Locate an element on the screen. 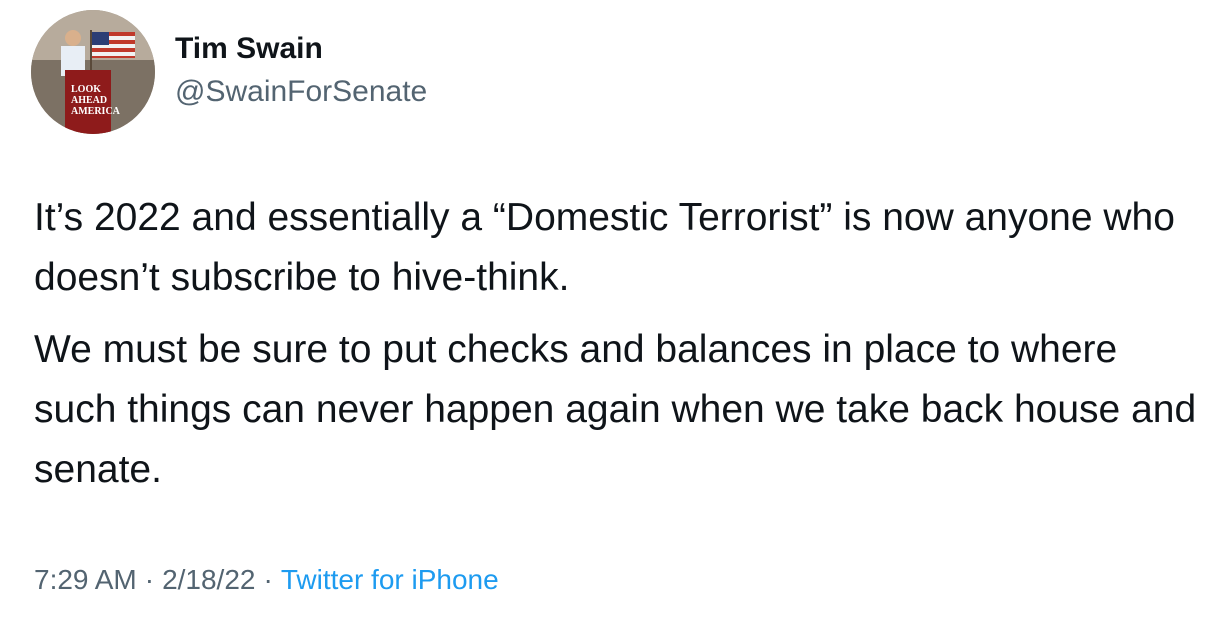 This screenshot has width=1210, height=619. svg-text: AMERICA is located at coordinates (96, 111).